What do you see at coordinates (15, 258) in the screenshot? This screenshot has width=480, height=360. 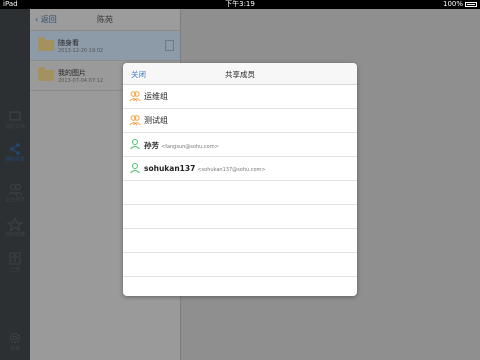 I see `upload-icon` at bounding box center [15, 258].